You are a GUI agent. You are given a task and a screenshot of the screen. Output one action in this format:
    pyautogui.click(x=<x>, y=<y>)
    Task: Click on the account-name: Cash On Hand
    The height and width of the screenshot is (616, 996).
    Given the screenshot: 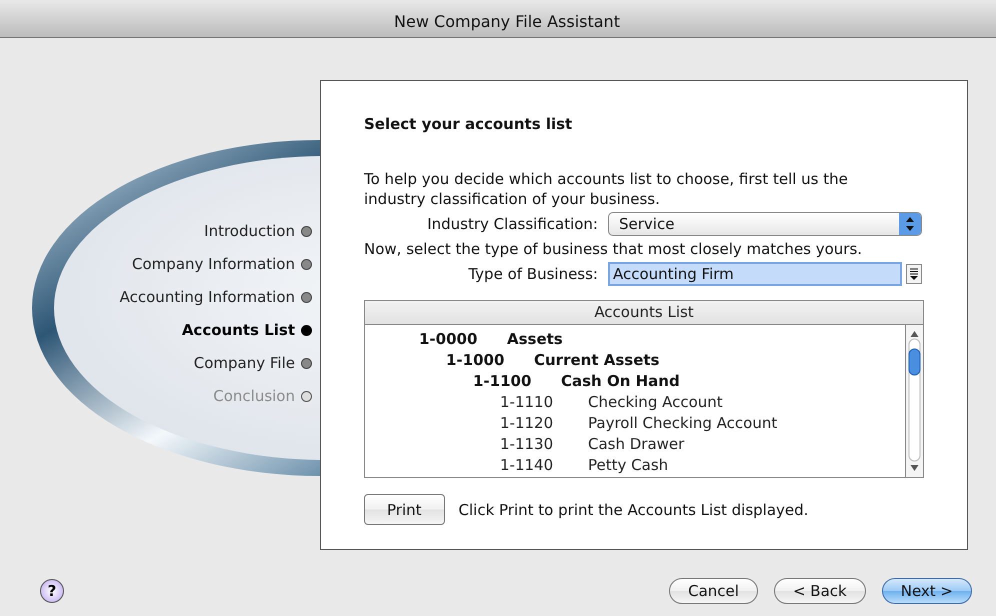 What is the action you would take?
    pyautogui.click(x=620, y=381)
    